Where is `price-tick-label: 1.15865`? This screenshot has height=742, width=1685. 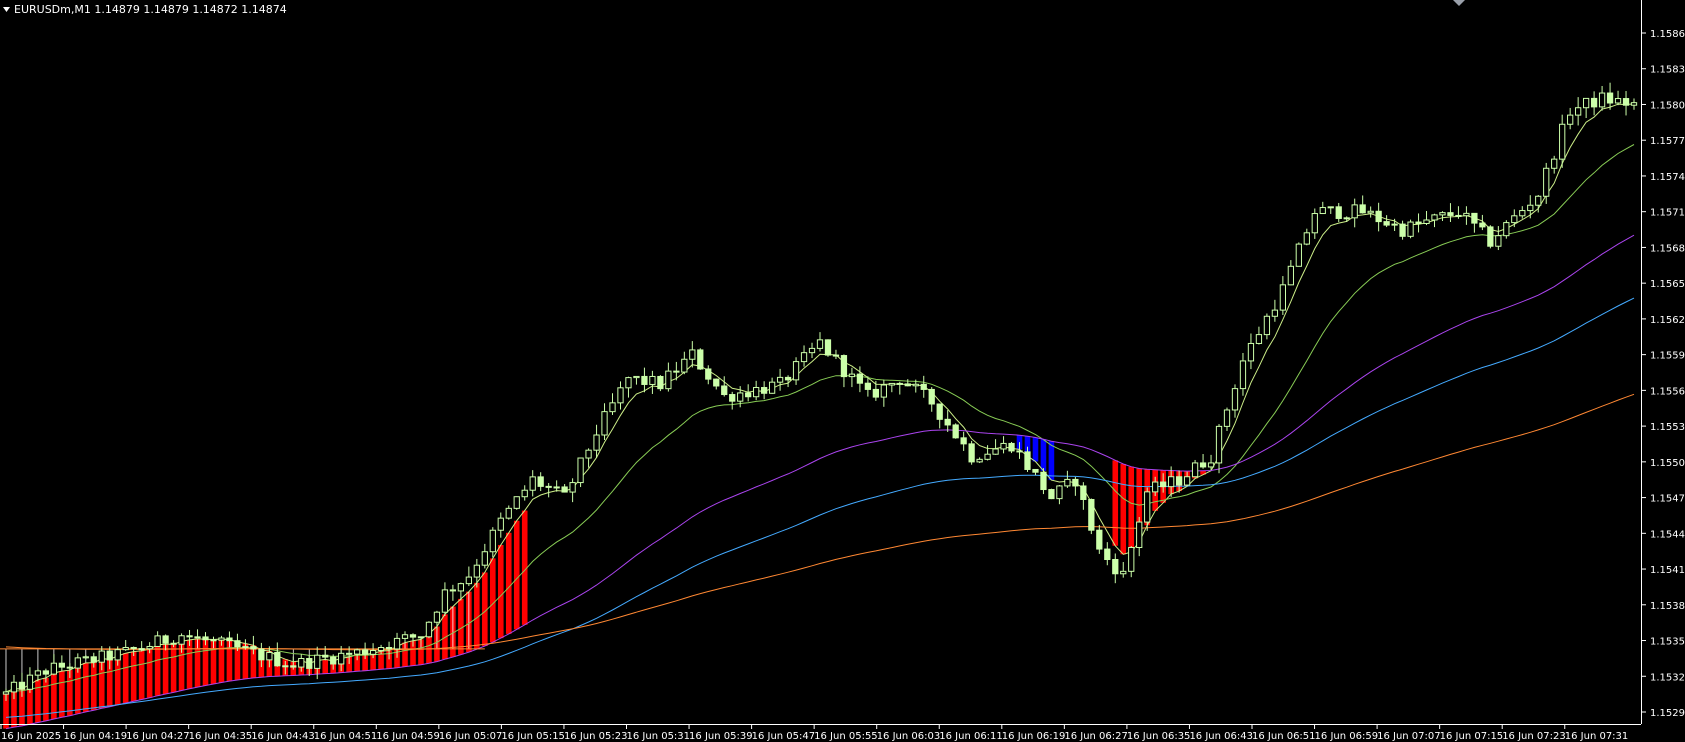 price-tick-label: 1.15865 is located at coordinates (1667, 34).